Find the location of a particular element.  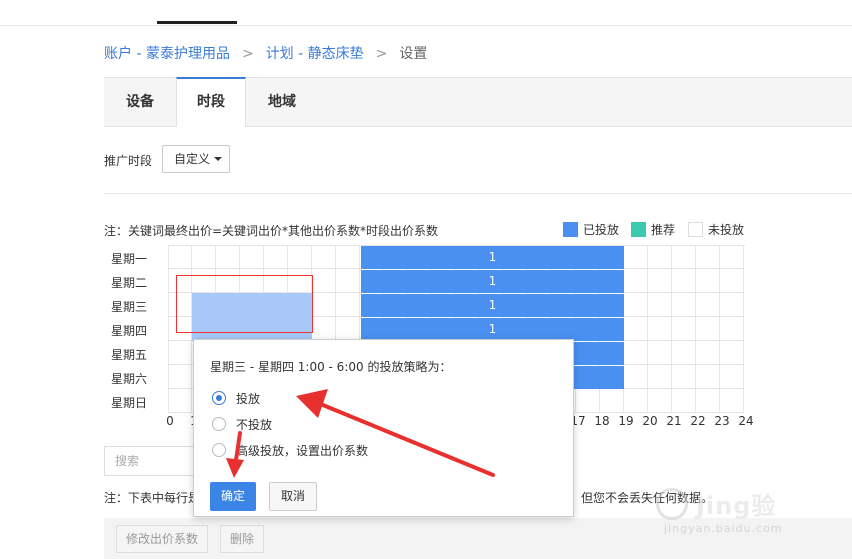

bid-formula-note: 注：关键词最终出价=关键词出价*其他出价系数*时段出价系数 is located at coordinates (271, 231).